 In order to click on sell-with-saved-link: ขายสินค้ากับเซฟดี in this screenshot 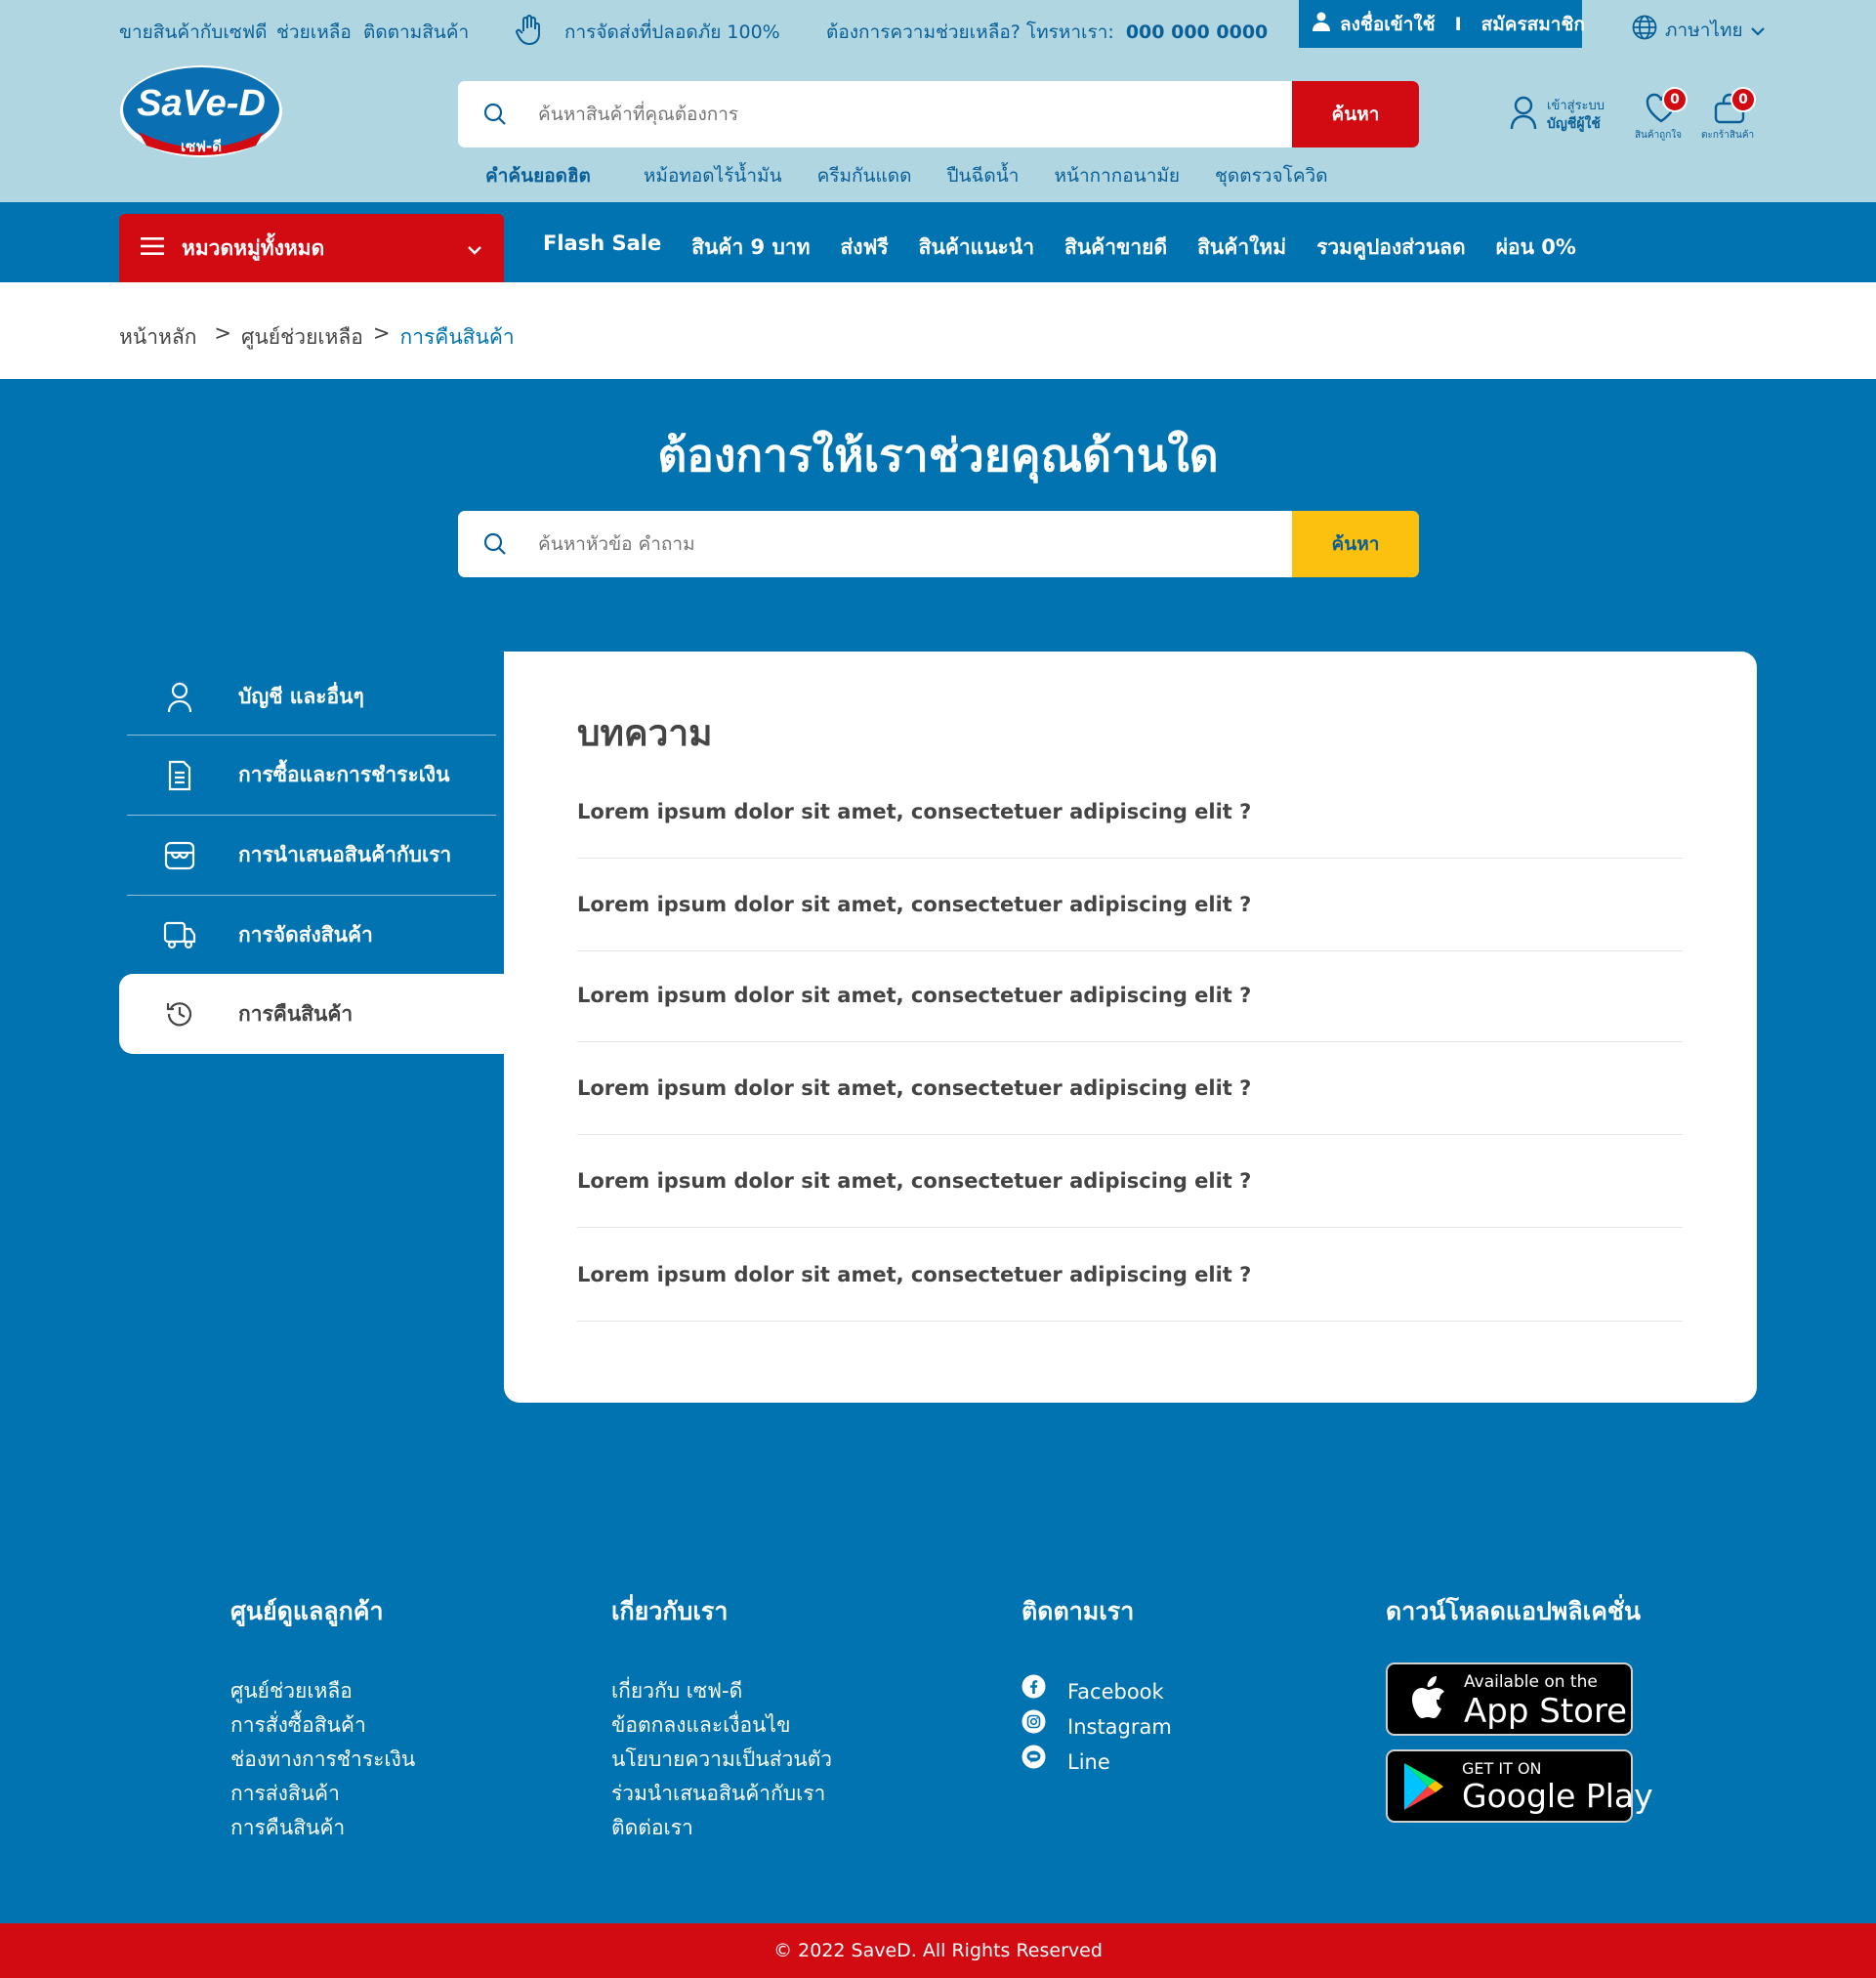, I will do `click(194, 32)`.